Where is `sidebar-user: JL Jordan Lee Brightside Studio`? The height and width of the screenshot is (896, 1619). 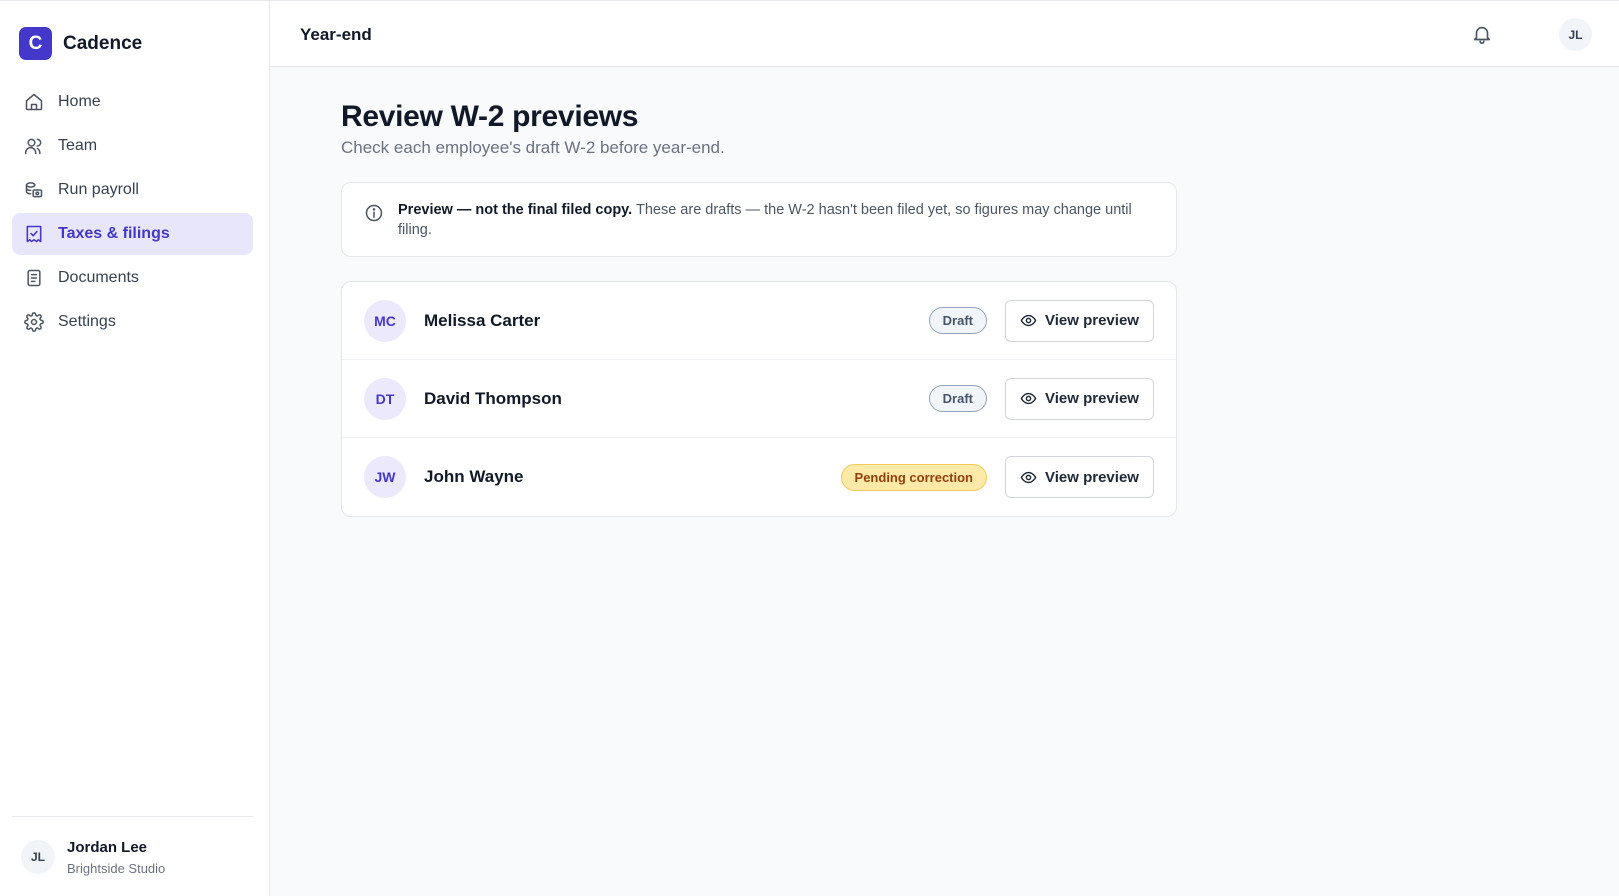 sidebar-user: JL Jordan Lee Brightside Studio is located at coordinates (132, 856).